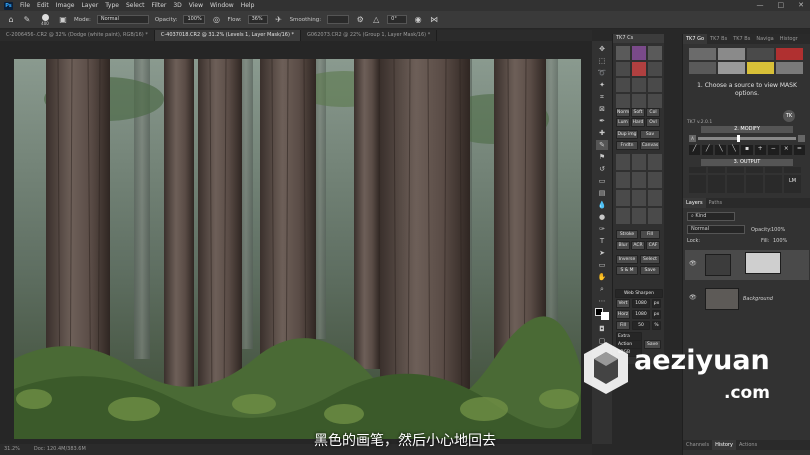 The height and width of the screenshot is (455, 810). What do you see at coordinates (602, 61) in the screenshot?
I see `marquee-tool-icon: ⬚` at bounding box center [602, 61].